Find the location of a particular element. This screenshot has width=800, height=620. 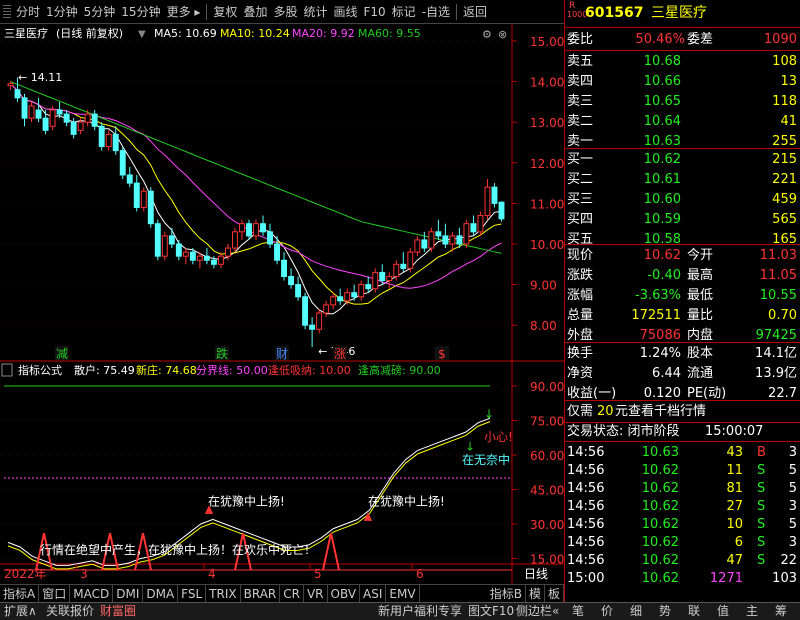

stock-code: 601567 is located at coordinates (614, 13).